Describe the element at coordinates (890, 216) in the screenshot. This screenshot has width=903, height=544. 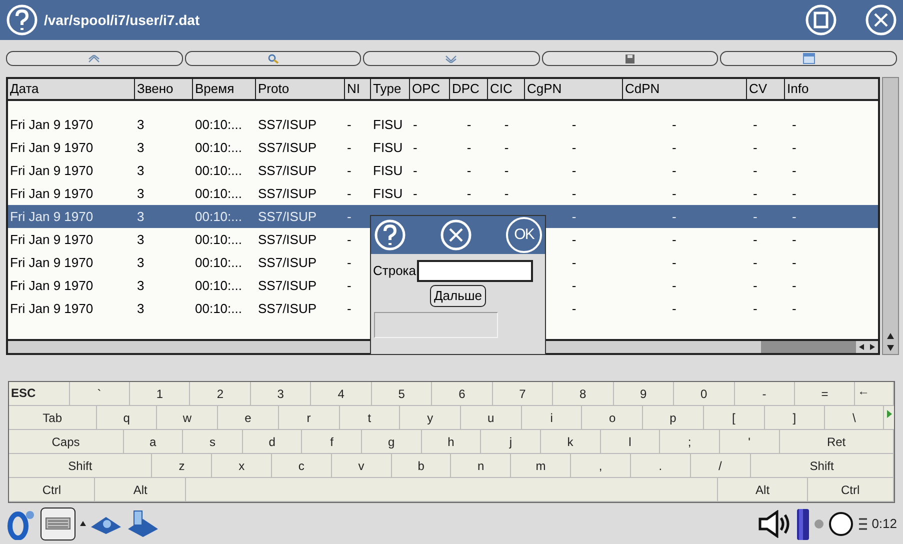
I see `vertical-scrollbar` at that location.